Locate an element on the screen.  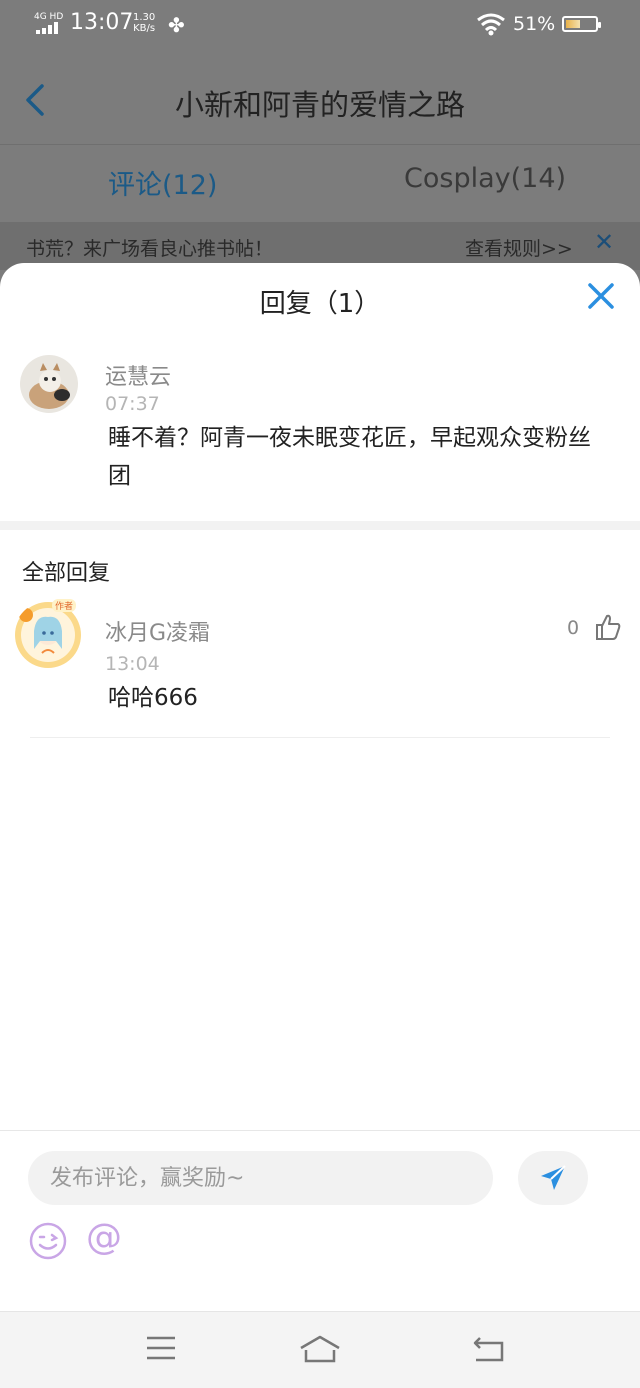
tab-bar: 评论(12) Cosplay(14) is located at coordinates (320, 183).